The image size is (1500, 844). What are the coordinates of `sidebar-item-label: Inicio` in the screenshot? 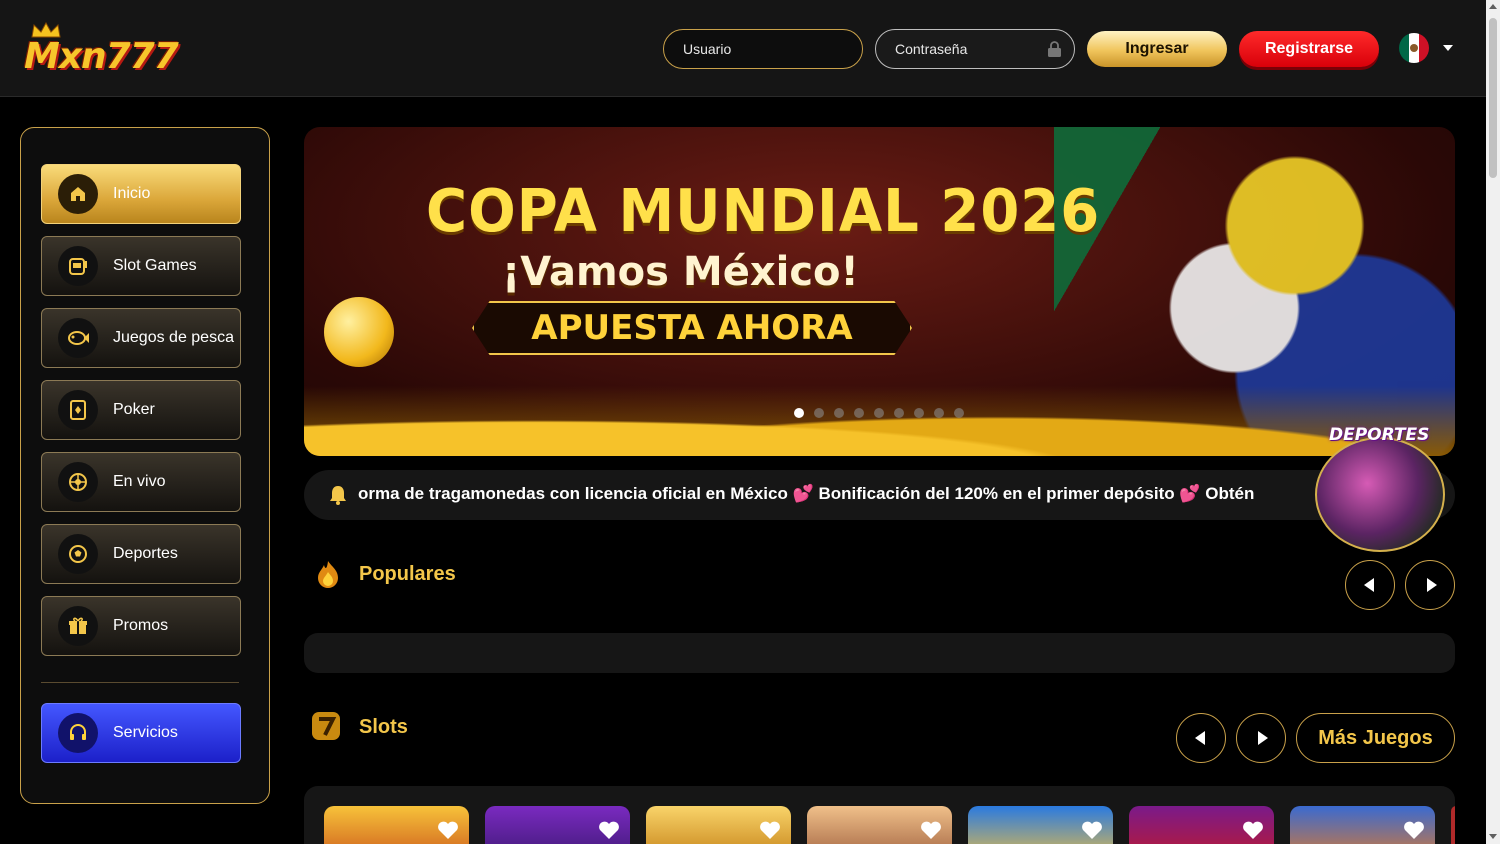 It's located at (132, 193).